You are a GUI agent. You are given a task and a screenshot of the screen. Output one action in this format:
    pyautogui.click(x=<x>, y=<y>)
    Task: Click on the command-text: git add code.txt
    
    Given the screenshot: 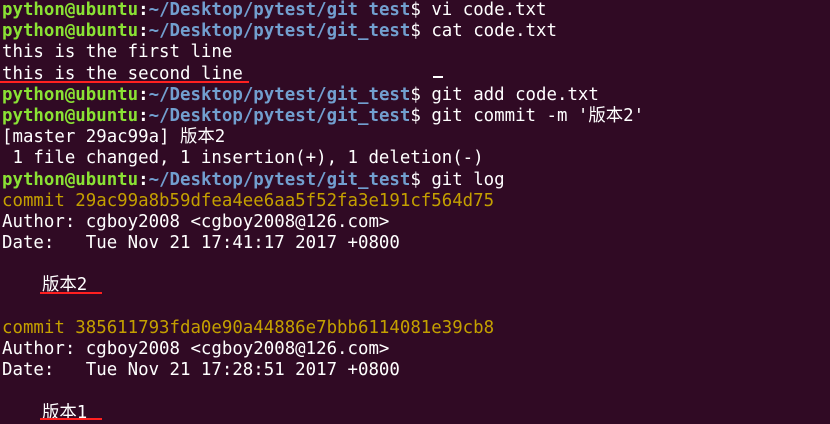 What is the action you would take?
    pyautogui.click(x=509, y=94)
    